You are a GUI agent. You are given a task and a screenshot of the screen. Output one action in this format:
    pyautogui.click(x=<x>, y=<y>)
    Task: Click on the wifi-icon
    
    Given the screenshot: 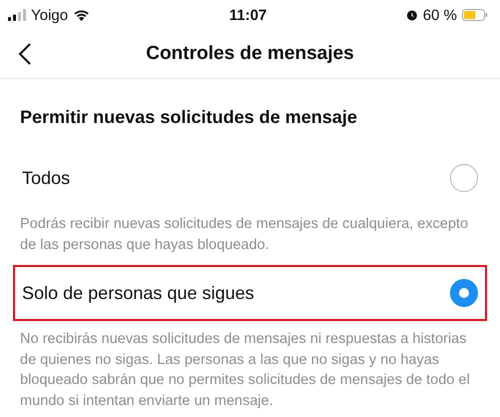 What is the action you would take?
    pyautogui.click(x=81, y=15)
    